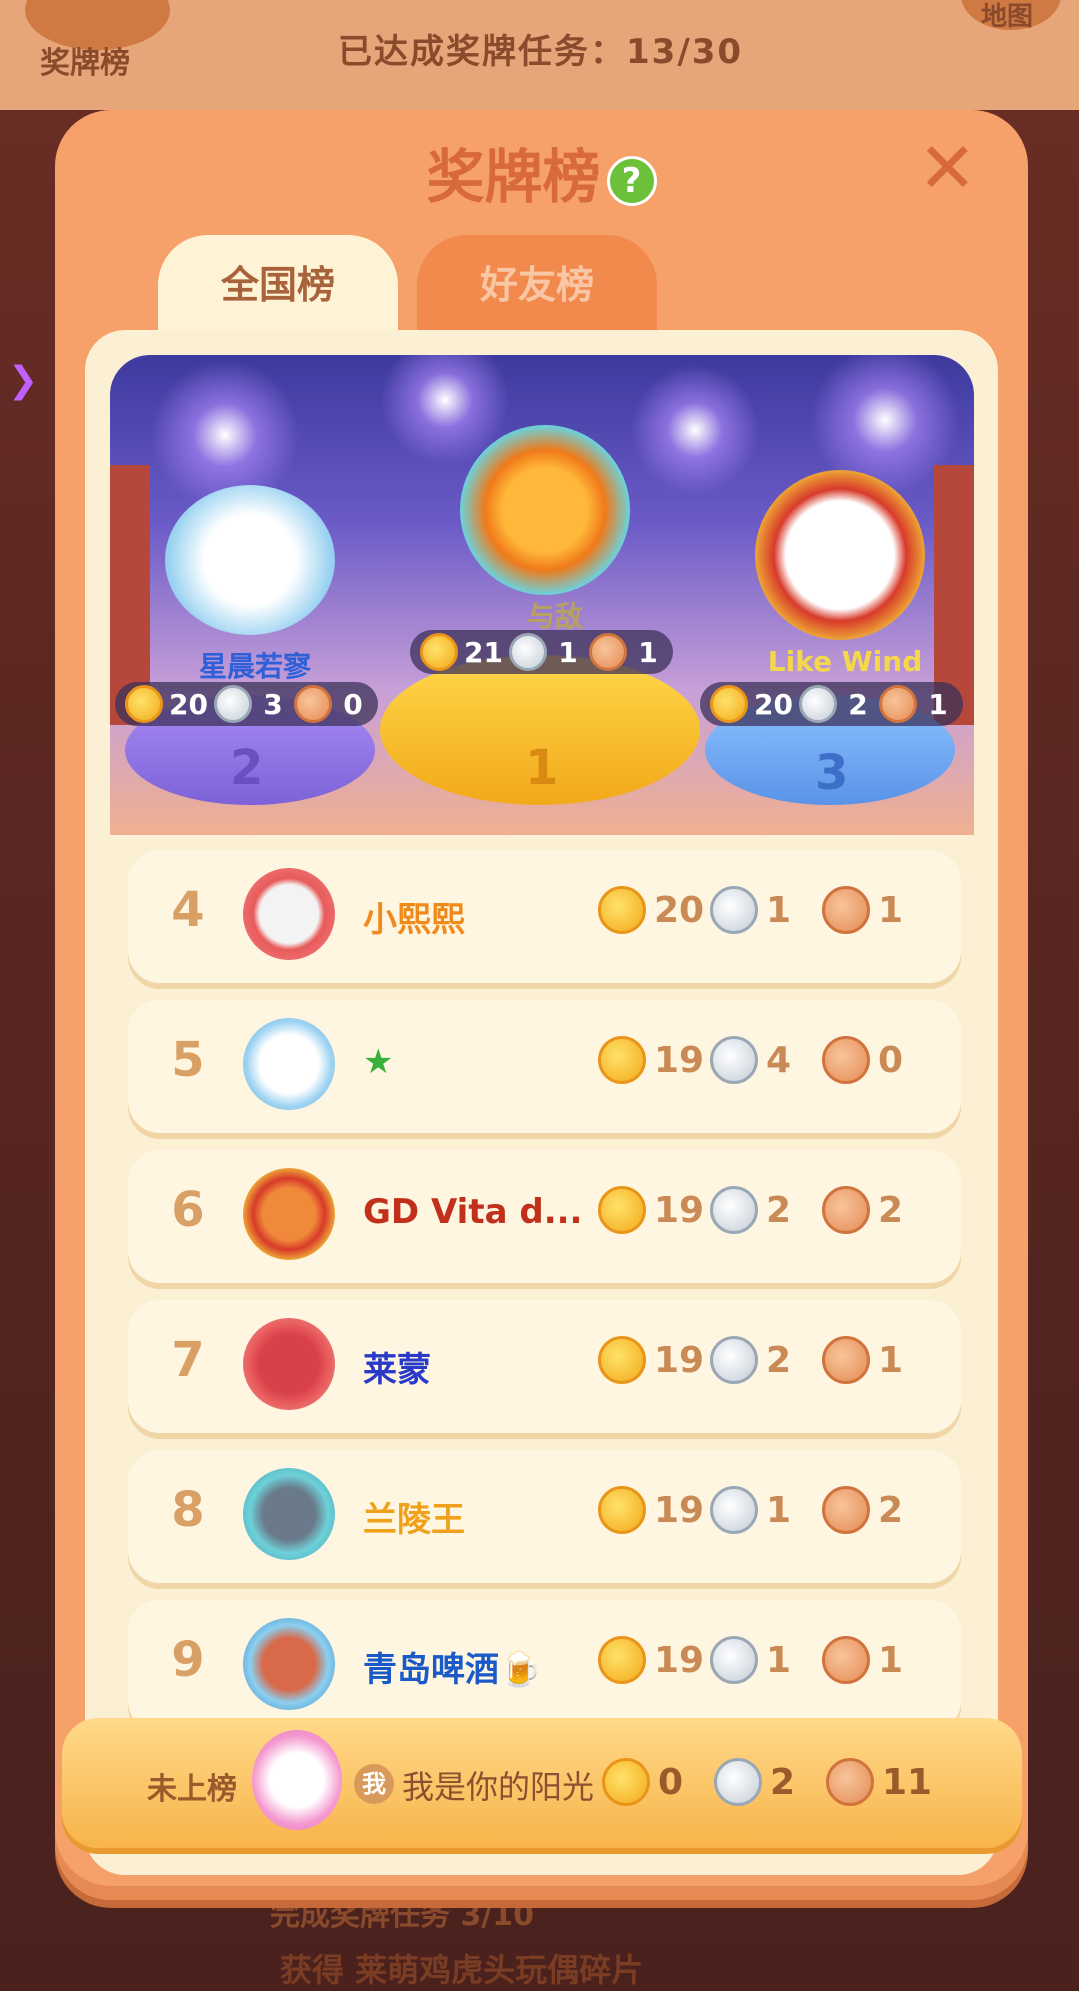  Describe the element at coordinates (297, 1780) in the screenshot. I see `my-avatar` at that location.